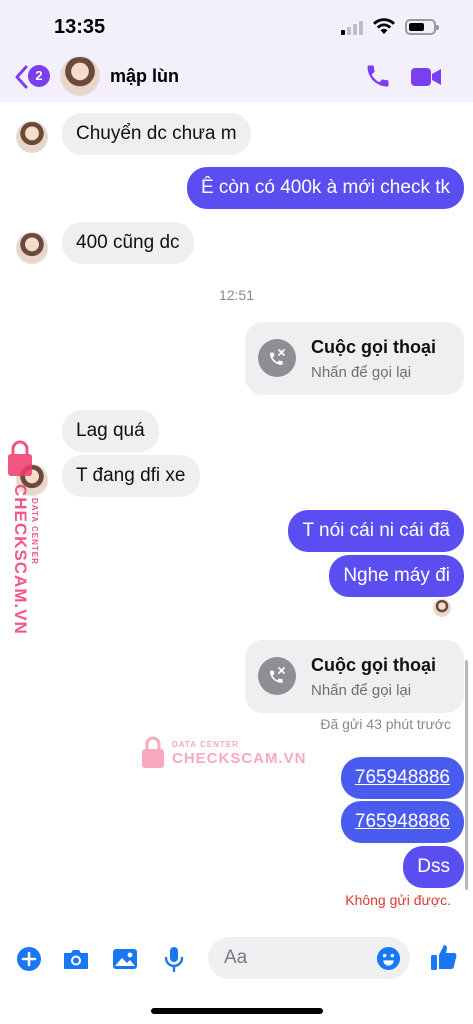 The image size is (473, 1024). Describe the element at coordinates (21, 77) in the screenshot. I see `back-chevron-icon` at that location.